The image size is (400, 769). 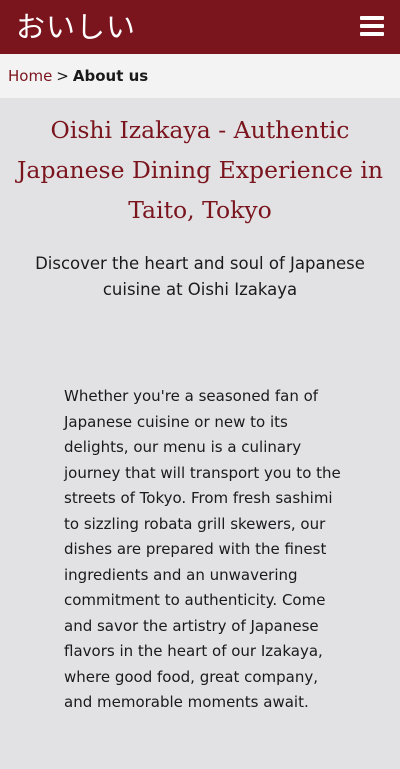 I want to click on breadcrumb-bar: Home > About us, so click(x=200, y=76).